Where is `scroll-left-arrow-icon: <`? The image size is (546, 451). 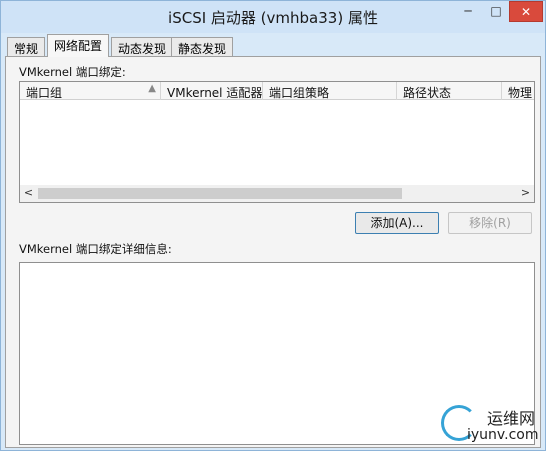
scroll-left-arrow-icon: < is located at coordinates (28, 193).